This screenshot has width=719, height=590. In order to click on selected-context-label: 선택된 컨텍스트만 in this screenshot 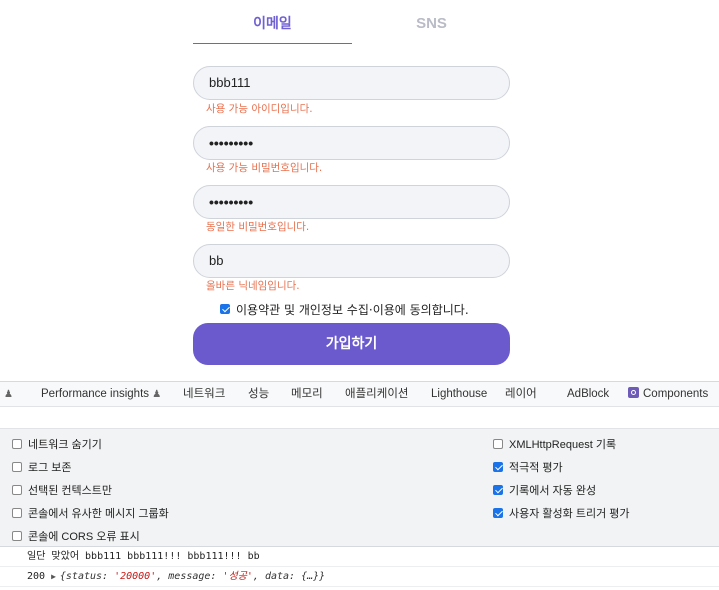, I will do `click(70, 491)`.